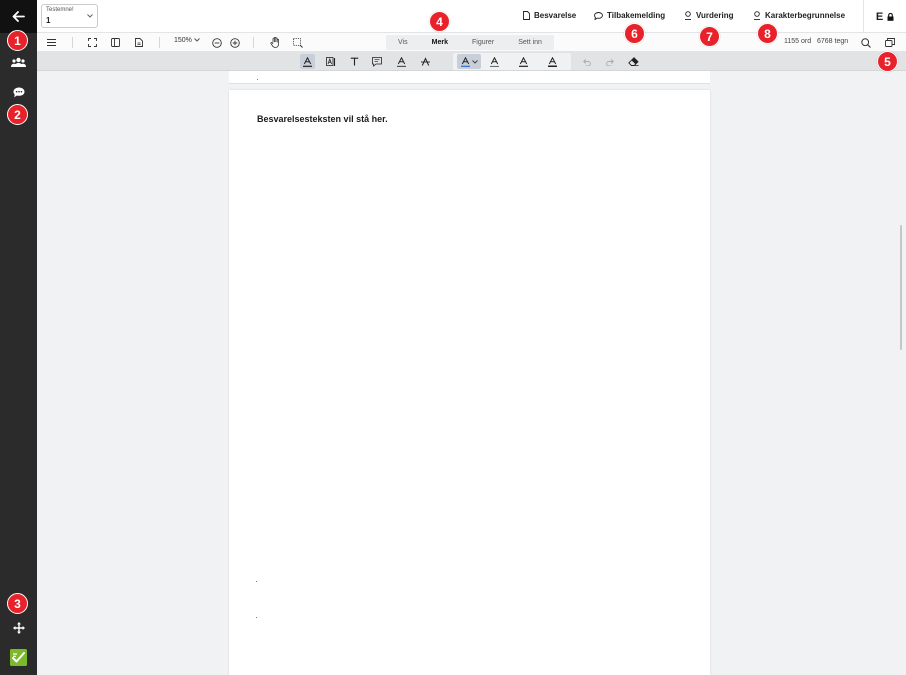  What do you see at coordinates (307, 61) in the screenshot?
I see `highlight-text-button` at bounding box center [307, 61].